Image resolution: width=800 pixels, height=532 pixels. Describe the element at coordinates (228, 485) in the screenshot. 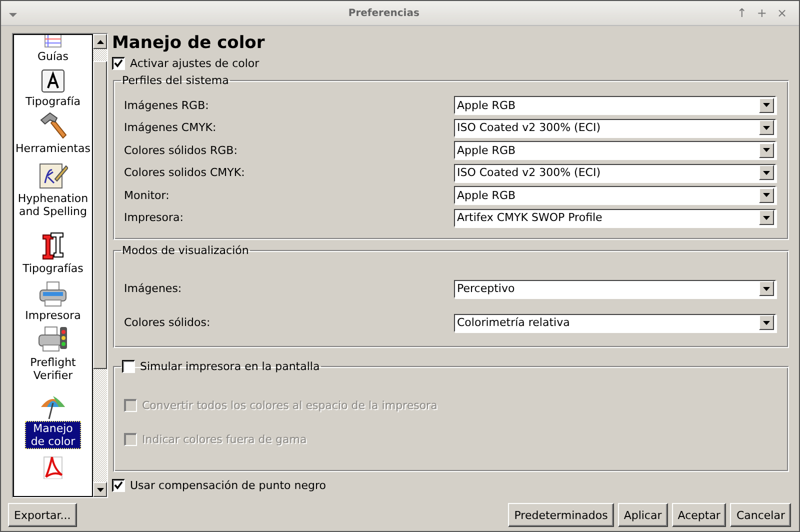

I see `checkbox-label: Usar compensación de punto negro` at that location.